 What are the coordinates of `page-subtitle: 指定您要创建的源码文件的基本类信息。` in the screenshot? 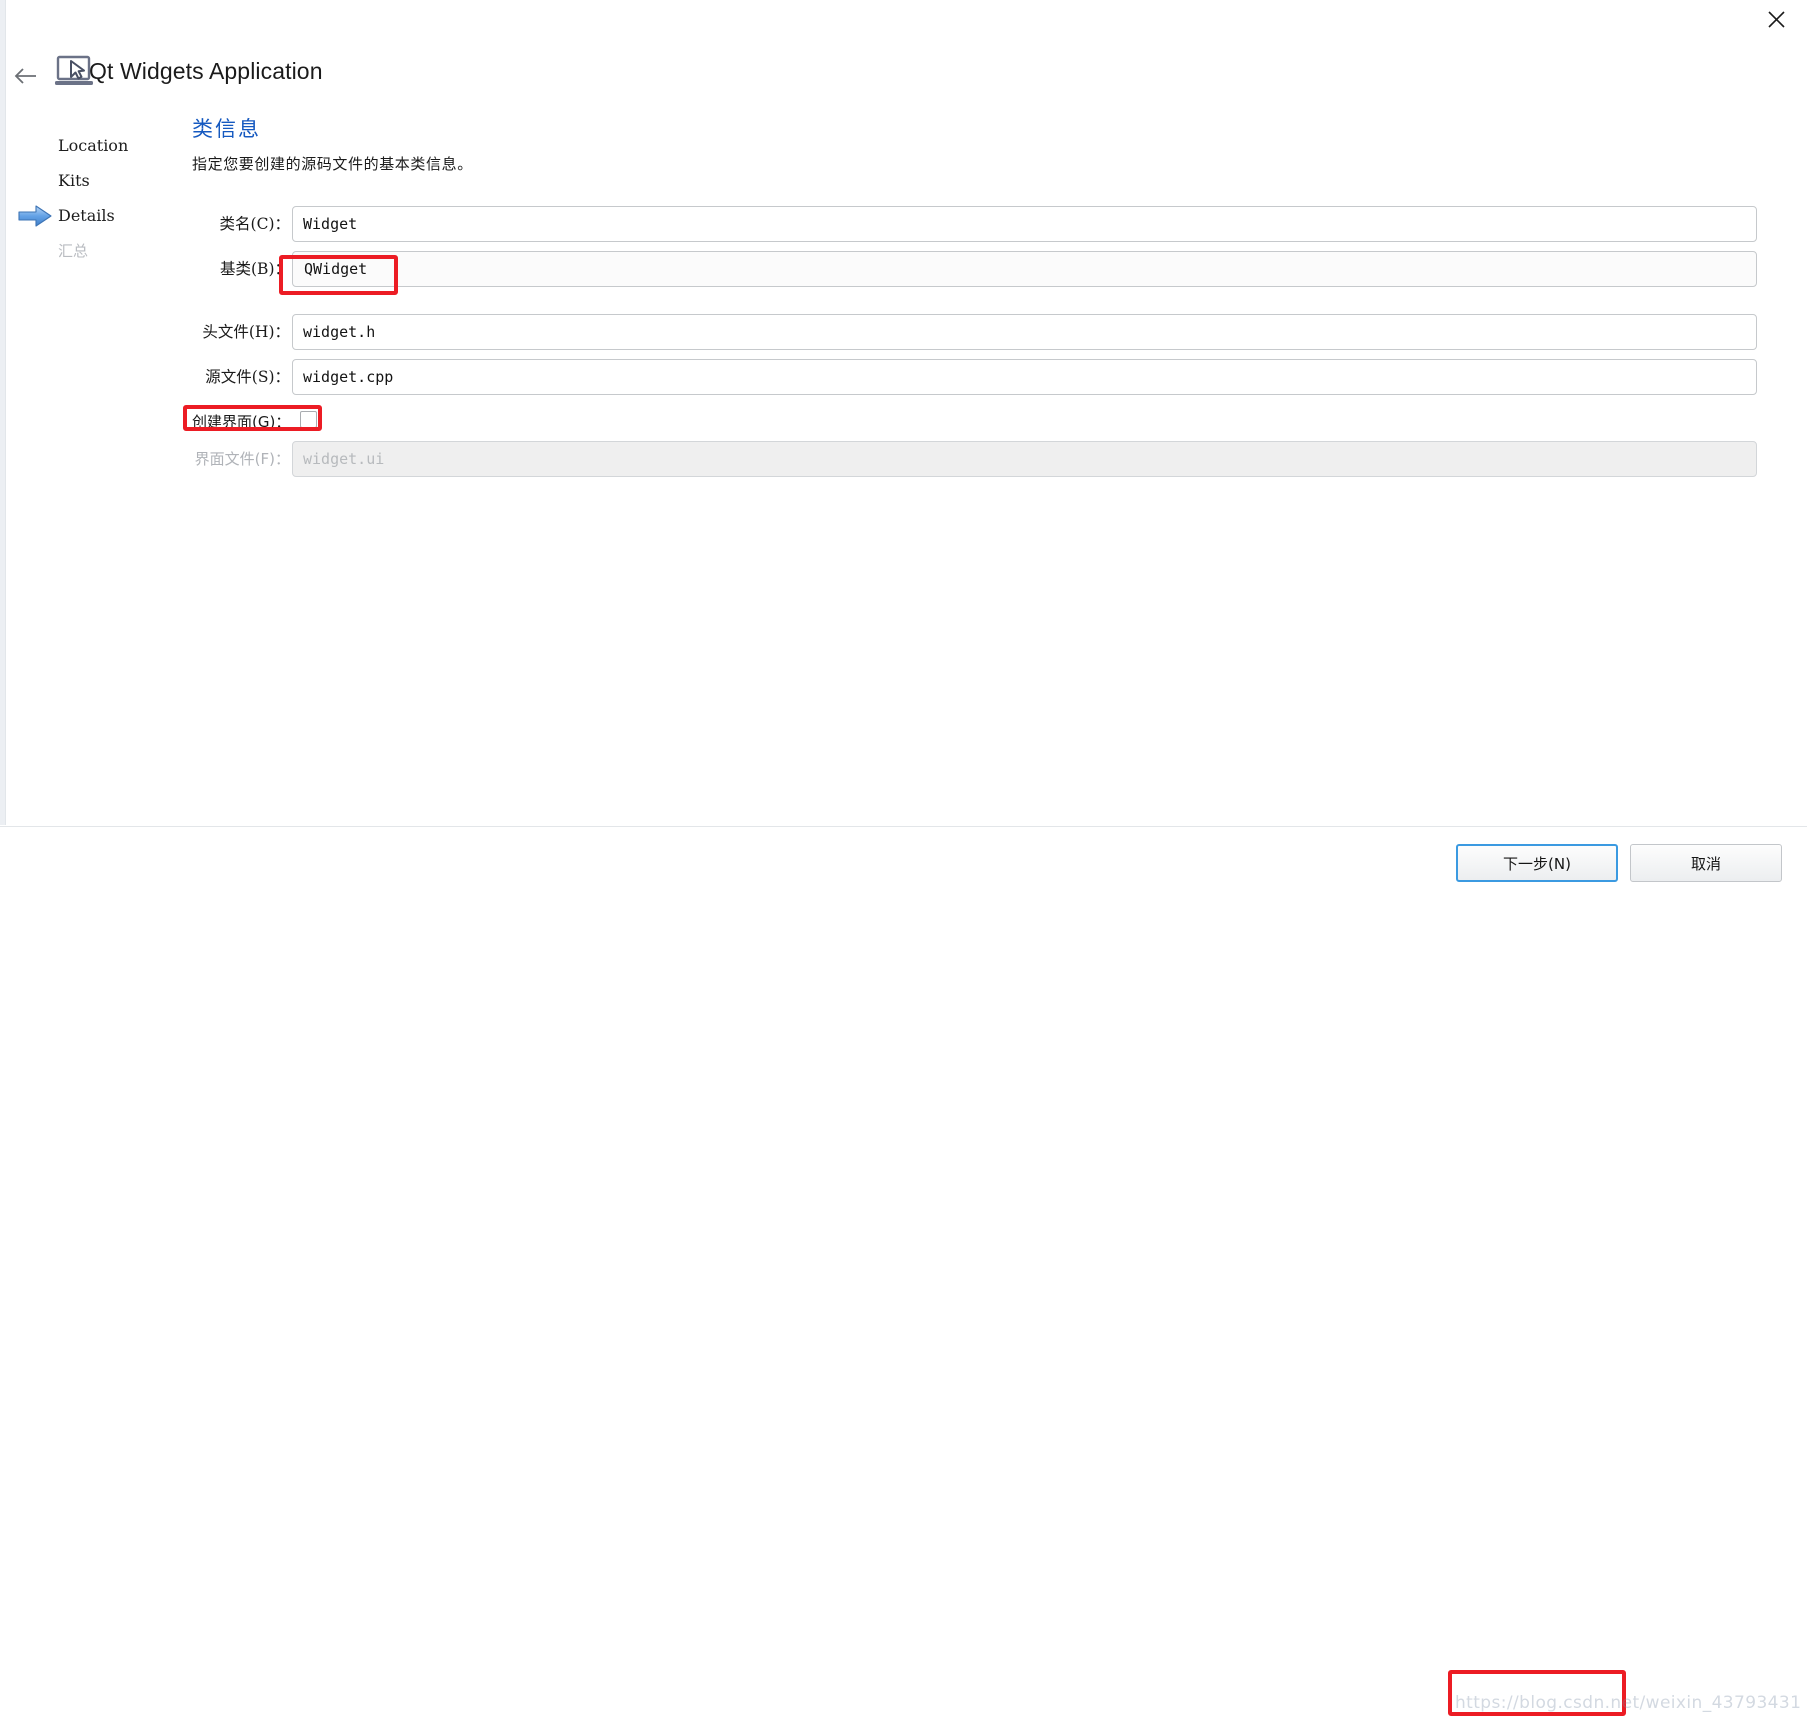 It's located at (332, 164).